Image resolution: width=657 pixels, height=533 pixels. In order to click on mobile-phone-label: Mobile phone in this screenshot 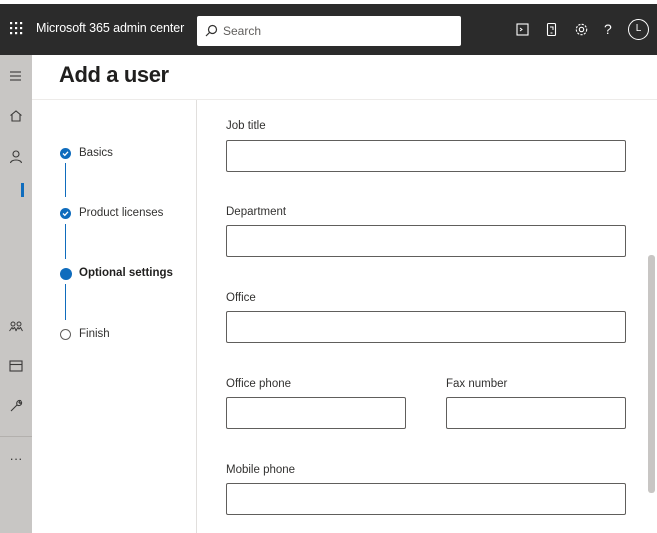, I will do `click(261, 470)`.